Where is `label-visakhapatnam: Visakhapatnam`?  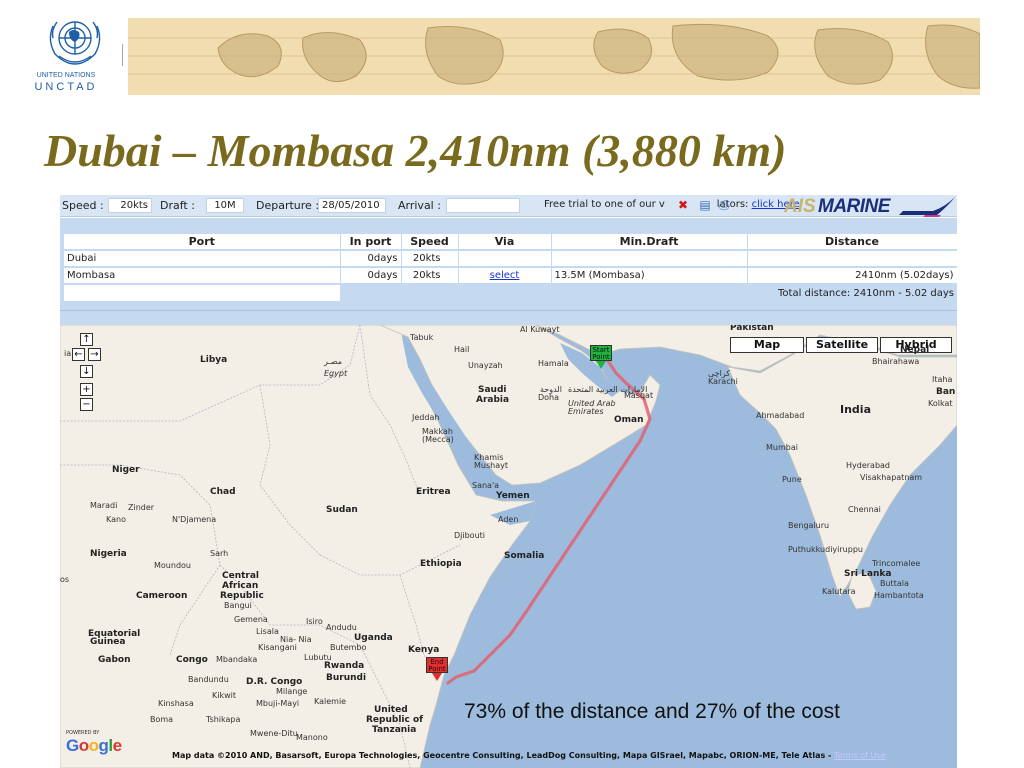 label-visakhapatnam: Visakhapatnam is located at coordinates (891, 477).